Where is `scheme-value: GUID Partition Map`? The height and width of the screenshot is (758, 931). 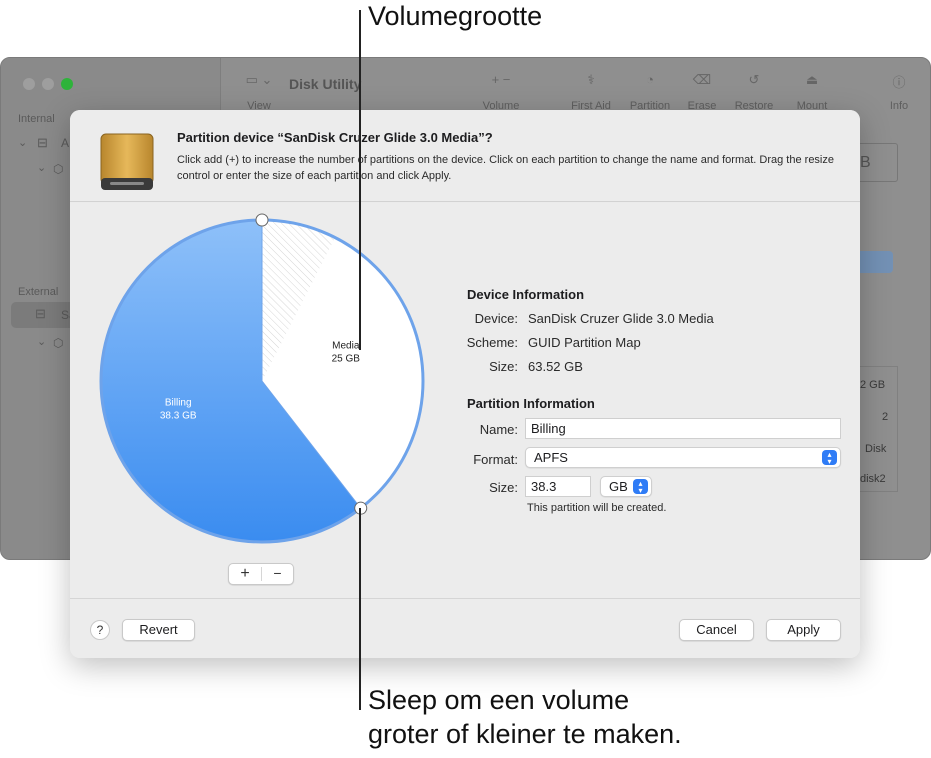
scheme-value: GUID Partition Map is located at coordinates (584, 342).